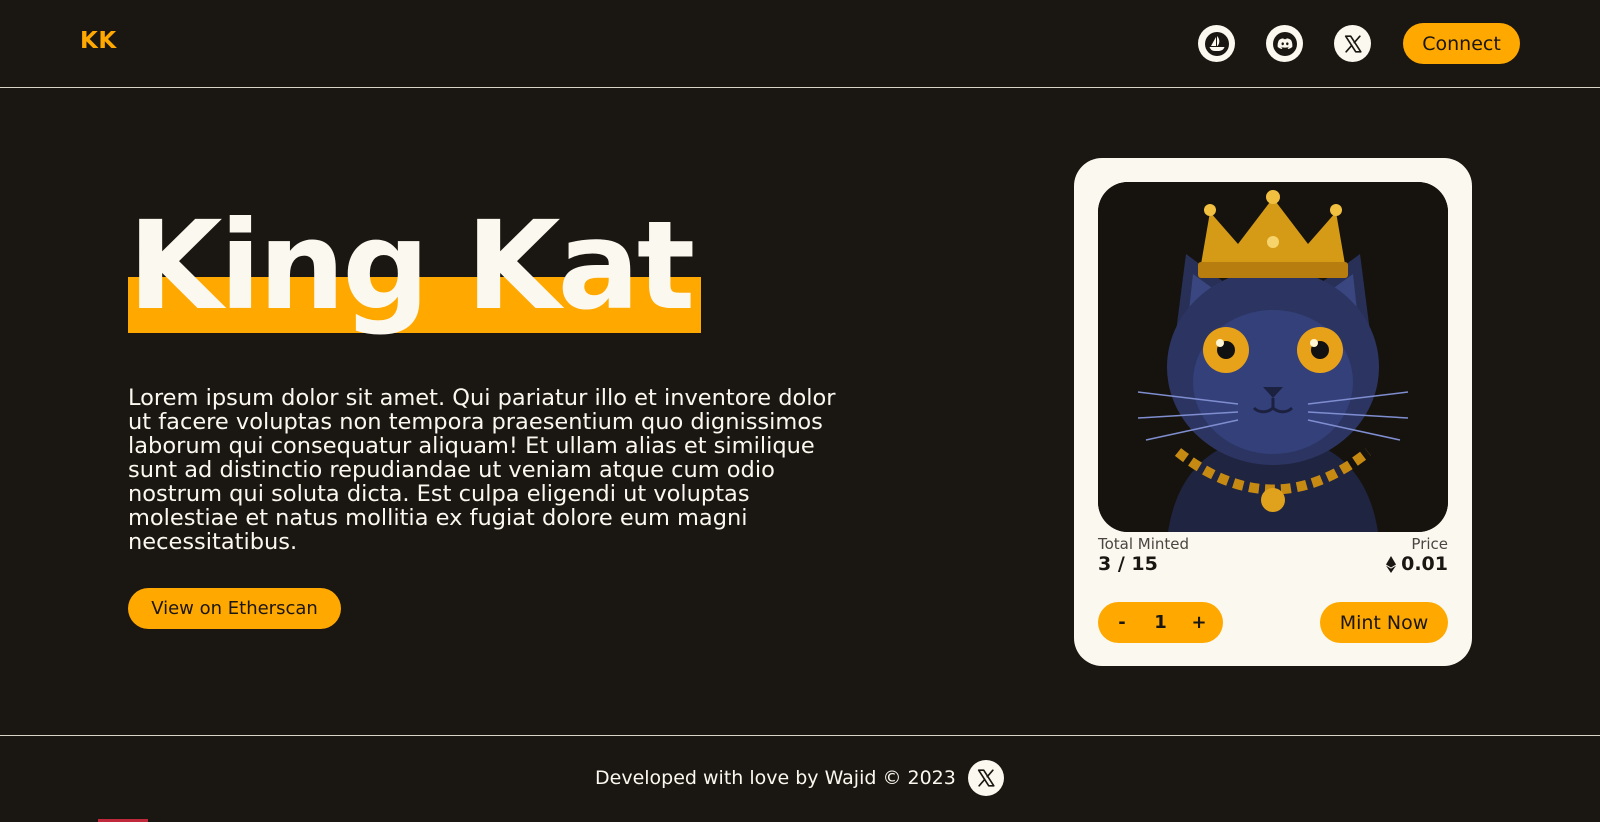 The image size is (1600, 822). Describe the element at coordinates (775, 778) in the screenshot. I see `footer-credit: Developed with love by Wajid © 2023` at that location.